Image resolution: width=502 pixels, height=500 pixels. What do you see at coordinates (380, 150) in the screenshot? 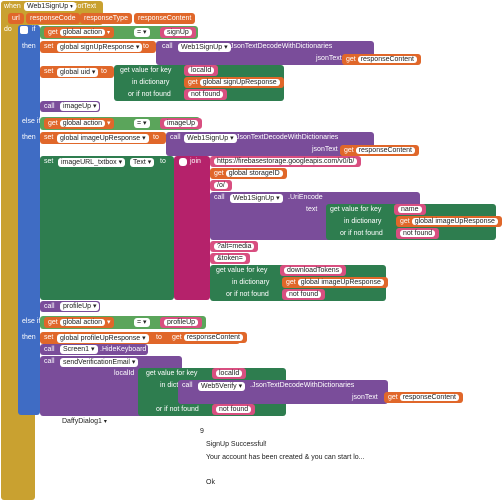
I see `branch2-decode-arg: get responseContent` at bounding box center [380, 150].